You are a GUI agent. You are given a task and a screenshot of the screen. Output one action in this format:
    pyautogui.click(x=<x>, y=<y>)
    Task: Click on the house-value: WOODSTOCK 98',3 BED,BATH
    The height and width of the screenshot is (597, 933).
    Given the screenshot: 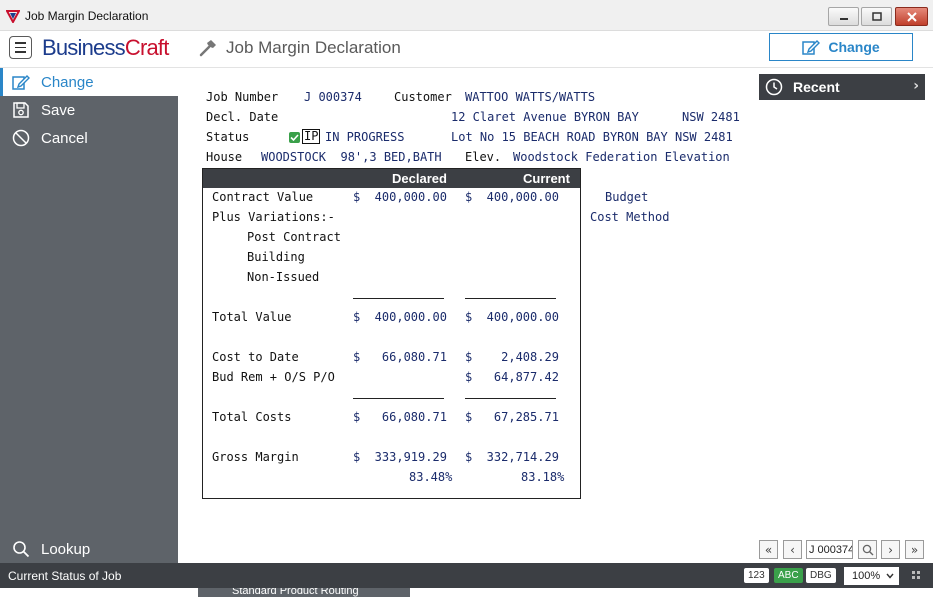 What is the action you would take?
    pyautogui.click(x=351, y=157)
    